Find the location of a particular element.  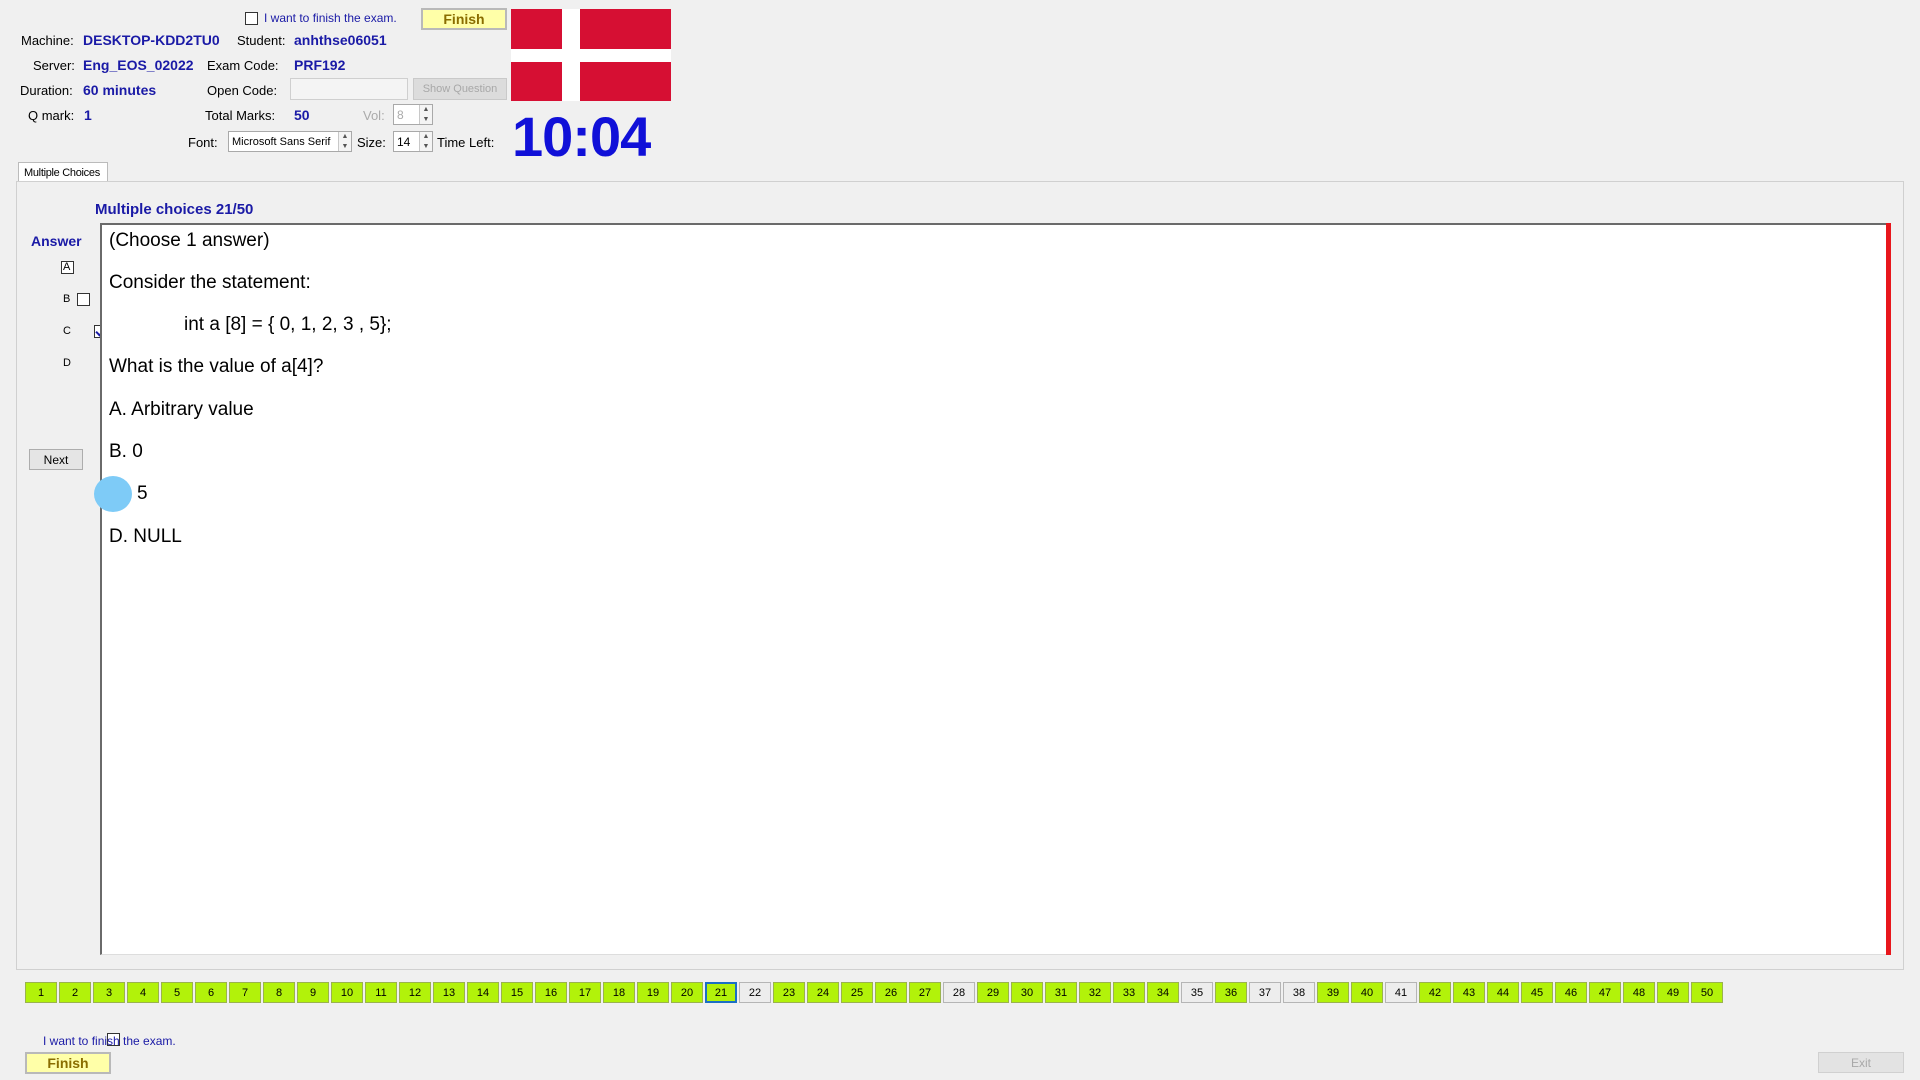

question-nav-button-27: 27 is located at coordinates (925, 992).